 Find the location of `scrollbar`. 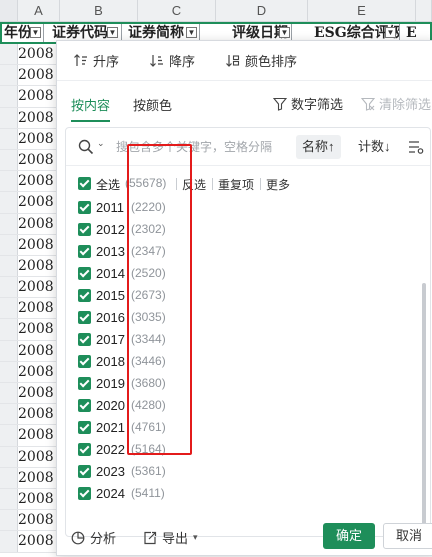

scrollbar is located at coordinates (424, 404).